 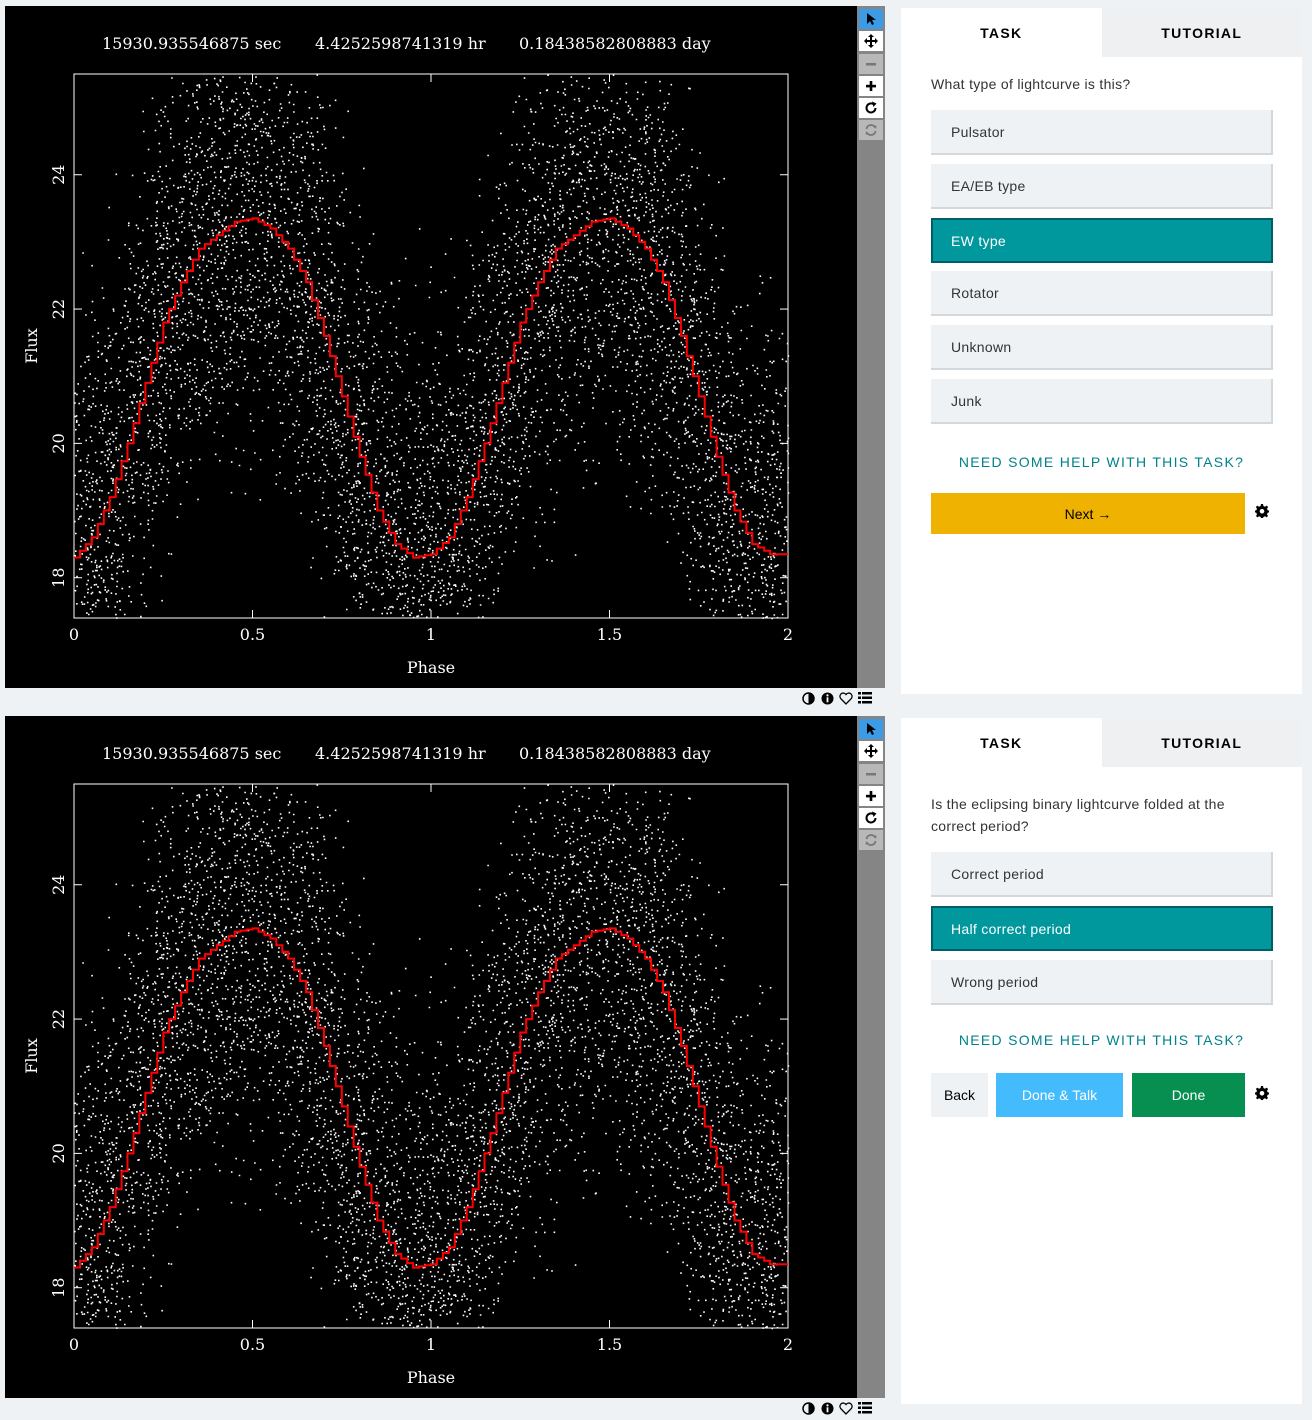 What do you see at coordinates (1102, 240) in the screenshot?
I see `answer-ew-type: EW type` at bounding box center [1102, 240].